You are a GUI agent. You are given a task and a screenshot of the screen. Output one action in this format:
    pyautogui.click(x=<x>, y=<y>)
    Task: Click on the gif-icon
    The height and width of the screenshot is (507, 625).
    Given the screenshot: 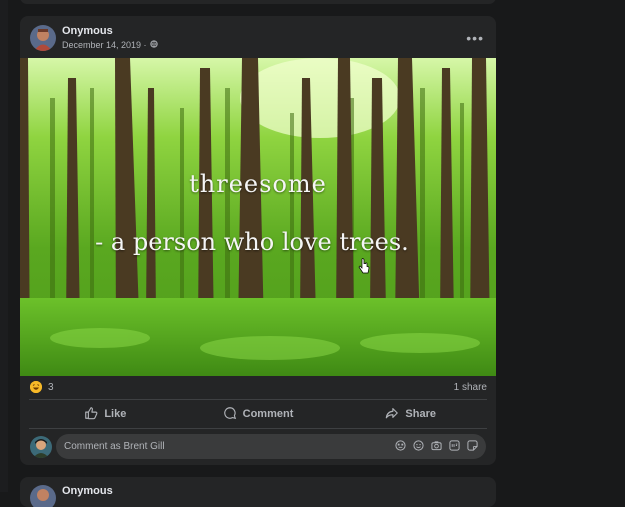 What is the action you would take?
    pyautogui.click(x=454, y=447)
    